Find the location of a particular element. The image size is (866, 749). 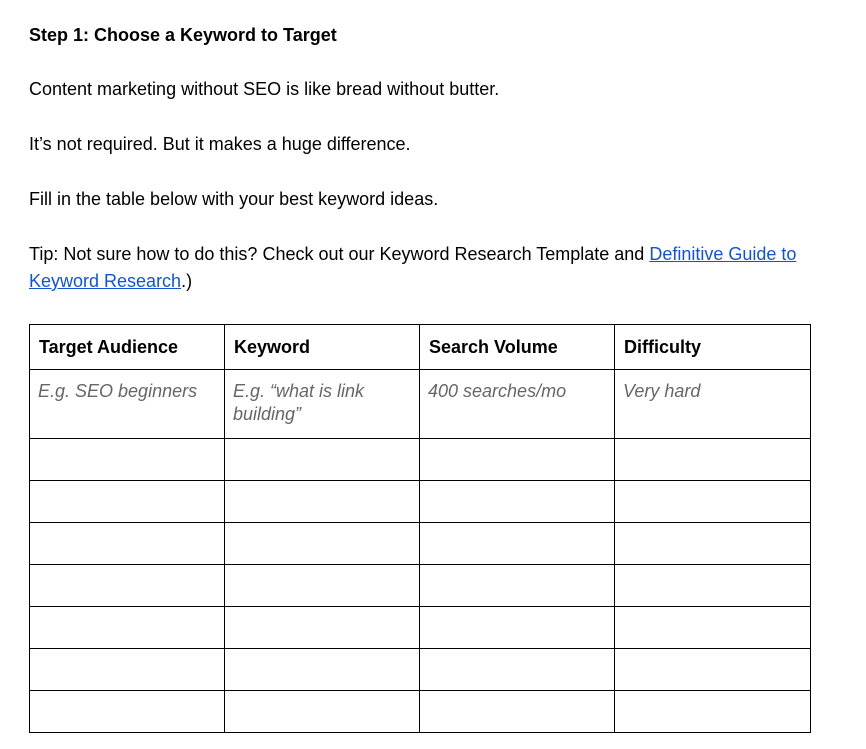

header-target-audience: Target Audience is located at coordinates (127, 347).